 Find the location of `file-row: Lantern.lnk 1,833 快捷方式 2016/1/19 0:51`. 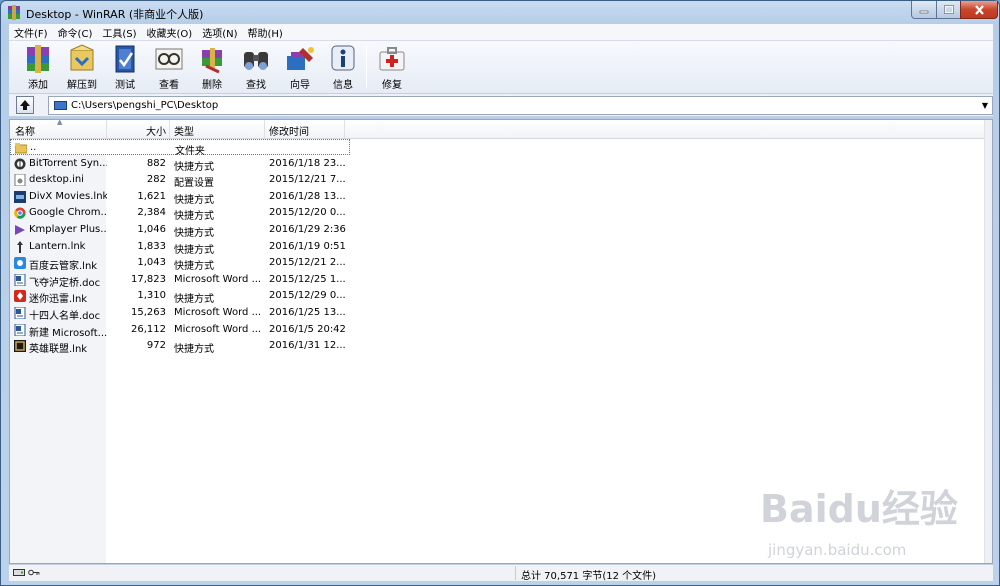

file-row: Lantern.lnk 1,833 快捷方式 2016/1/19 0:51 is located at coordinates (180, 247).